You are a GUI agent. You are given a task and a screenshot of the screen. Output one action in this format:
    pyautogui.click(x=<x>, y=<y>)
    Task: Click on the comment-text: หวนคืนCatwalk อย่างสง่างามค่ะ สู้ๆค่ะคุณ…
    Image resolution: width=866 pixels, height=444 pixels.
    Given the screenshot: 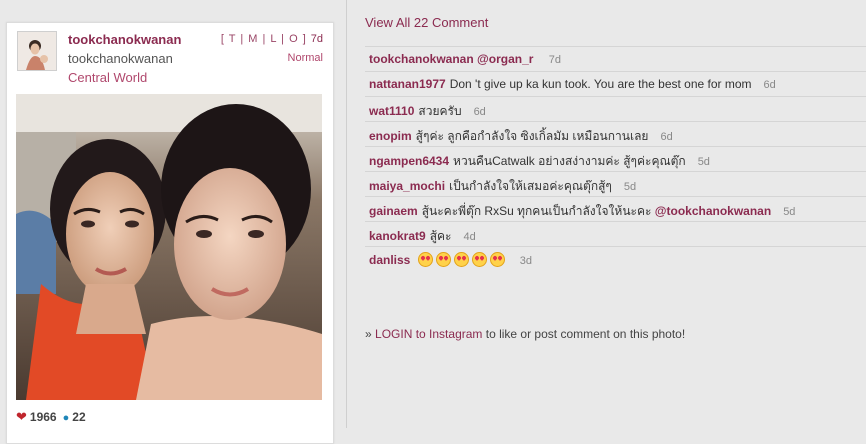 What is the action you would take?
    pyautogui.click(x=569, y=161)
    